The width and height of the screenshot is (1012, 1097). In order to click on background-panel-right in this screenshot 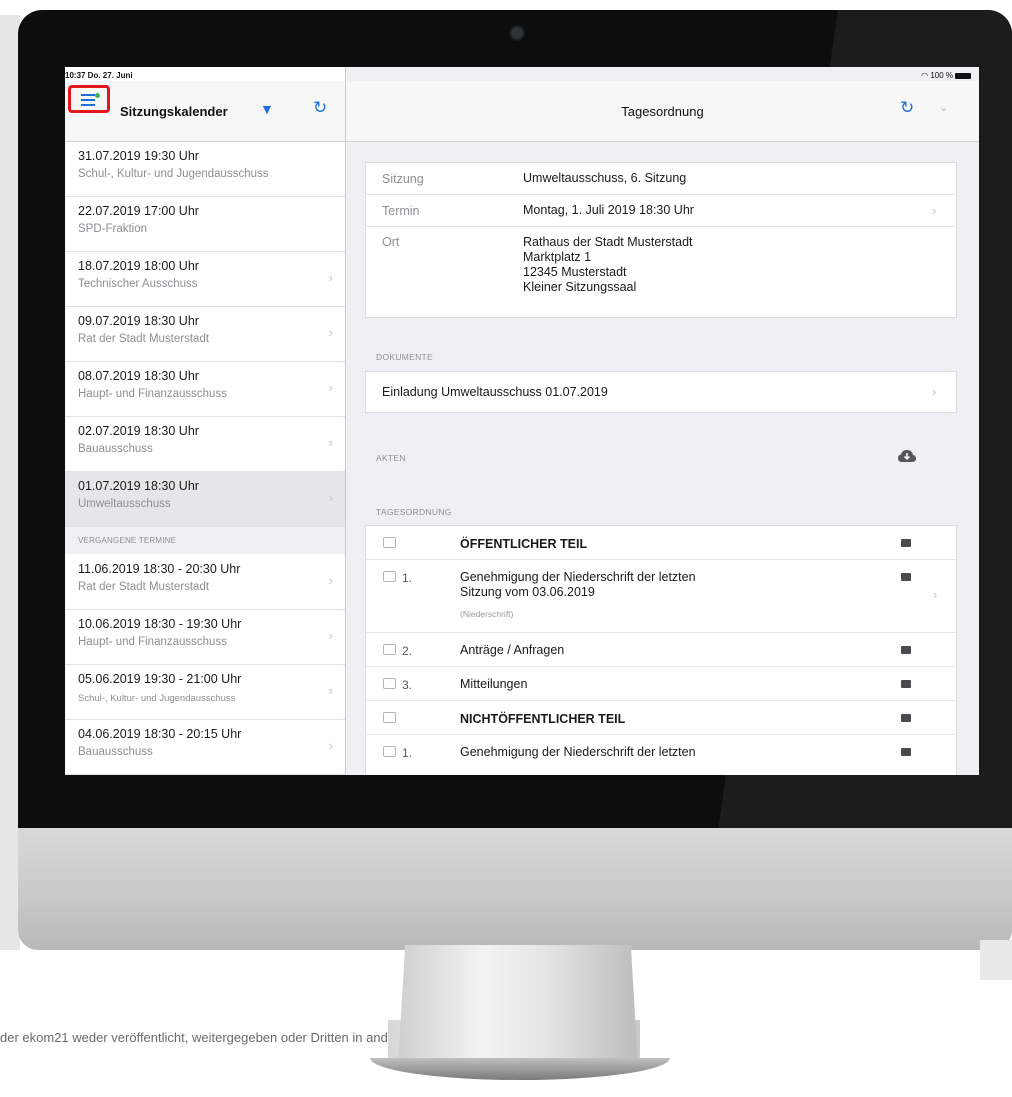, I will do `click(996, 960)`.